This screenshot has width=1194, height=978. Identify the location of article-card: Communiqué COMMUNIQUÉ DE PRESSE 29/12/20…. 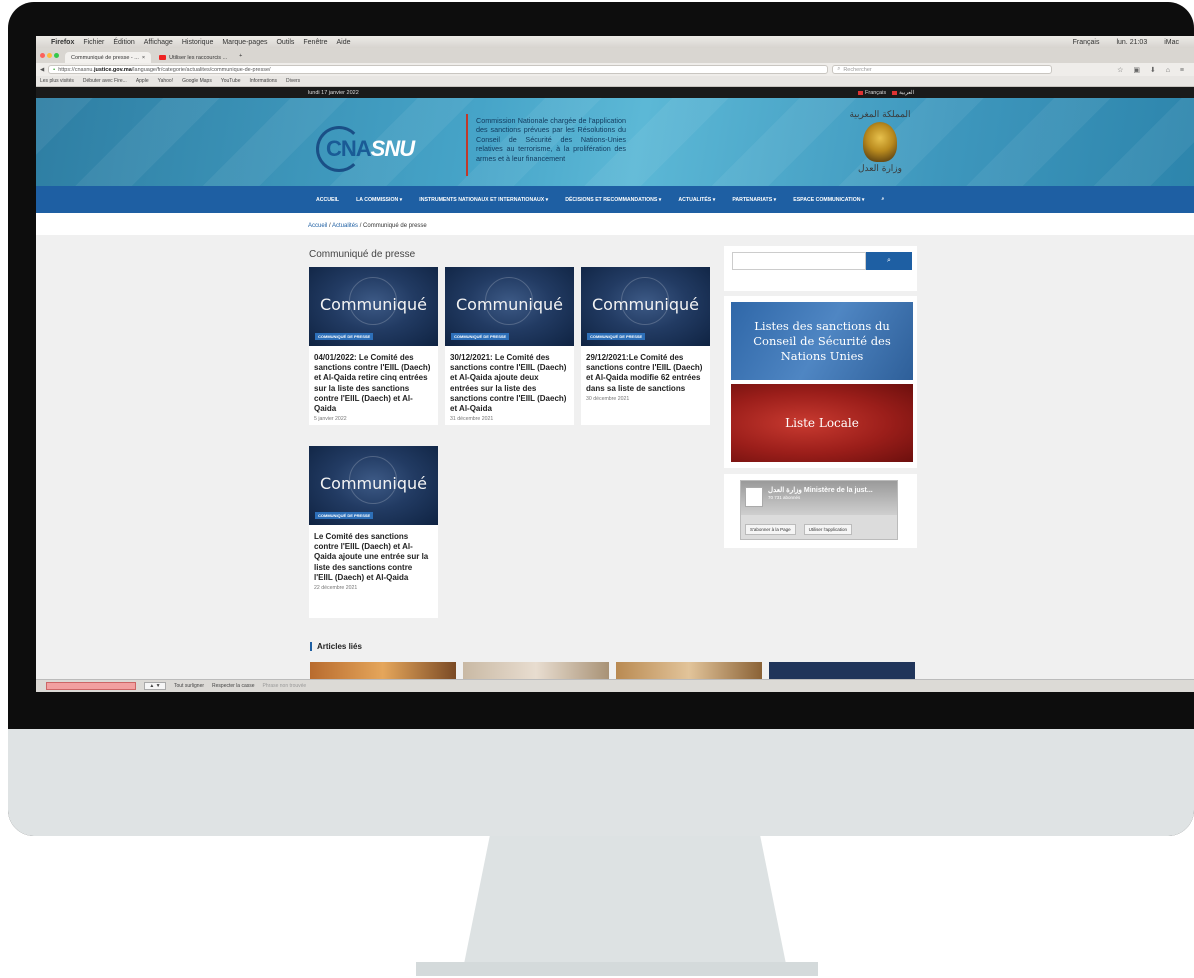
(645, 346).